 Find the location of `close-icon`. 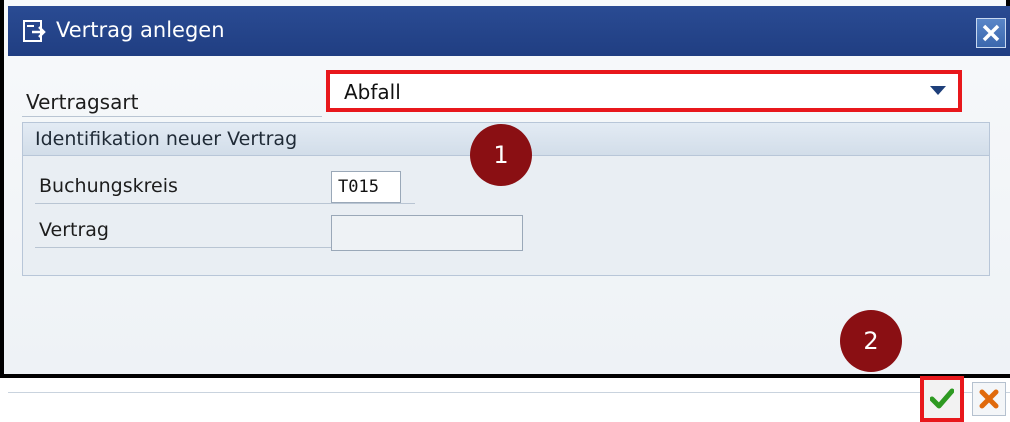

close-icon is located at coordinates (991, 33).